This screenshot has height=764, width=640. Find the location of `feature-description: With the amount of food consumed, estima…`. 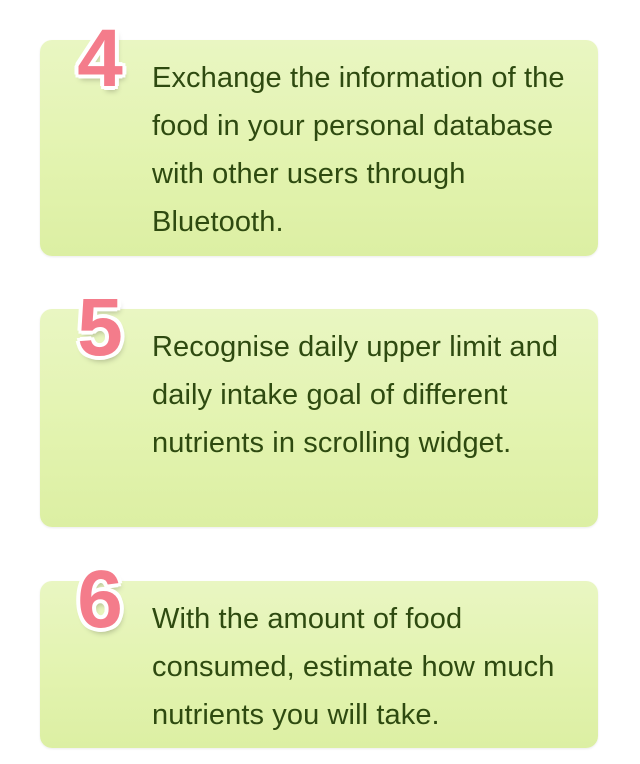

feature-description: With the amount of food consumed, estima… is located at coordinates (353, 667).